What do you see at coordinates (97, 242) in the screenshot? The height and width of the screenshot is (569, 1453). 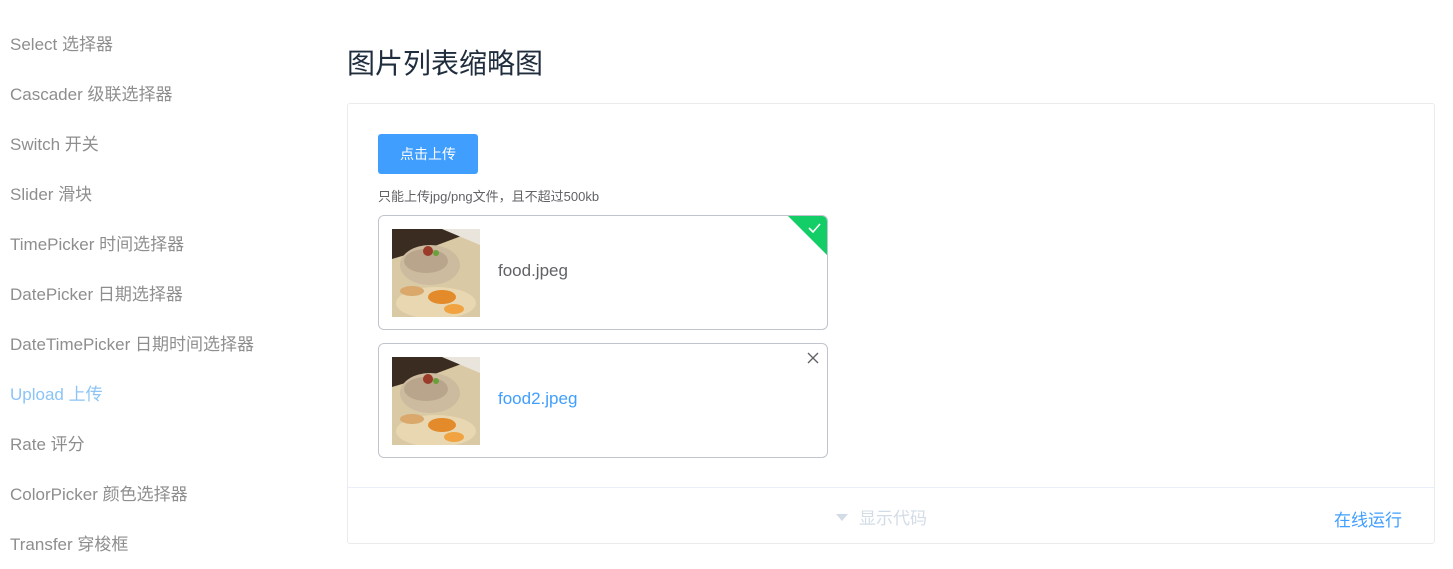 I see `sidebar-item-timepicker: TimePicker 时间选择器` at bounding box center [97, 242].